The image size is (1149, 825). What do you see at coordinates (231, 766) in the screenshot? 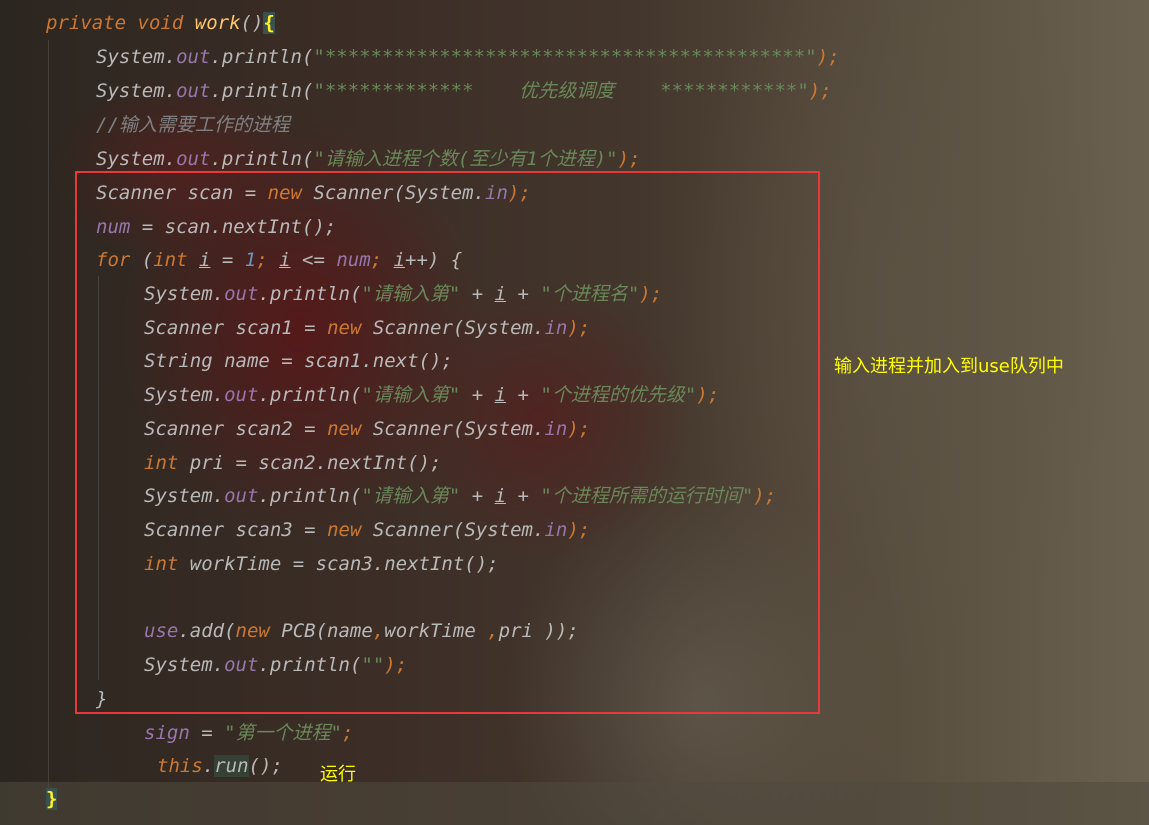
I see `run-call: run` at bounding box center [231, 766].